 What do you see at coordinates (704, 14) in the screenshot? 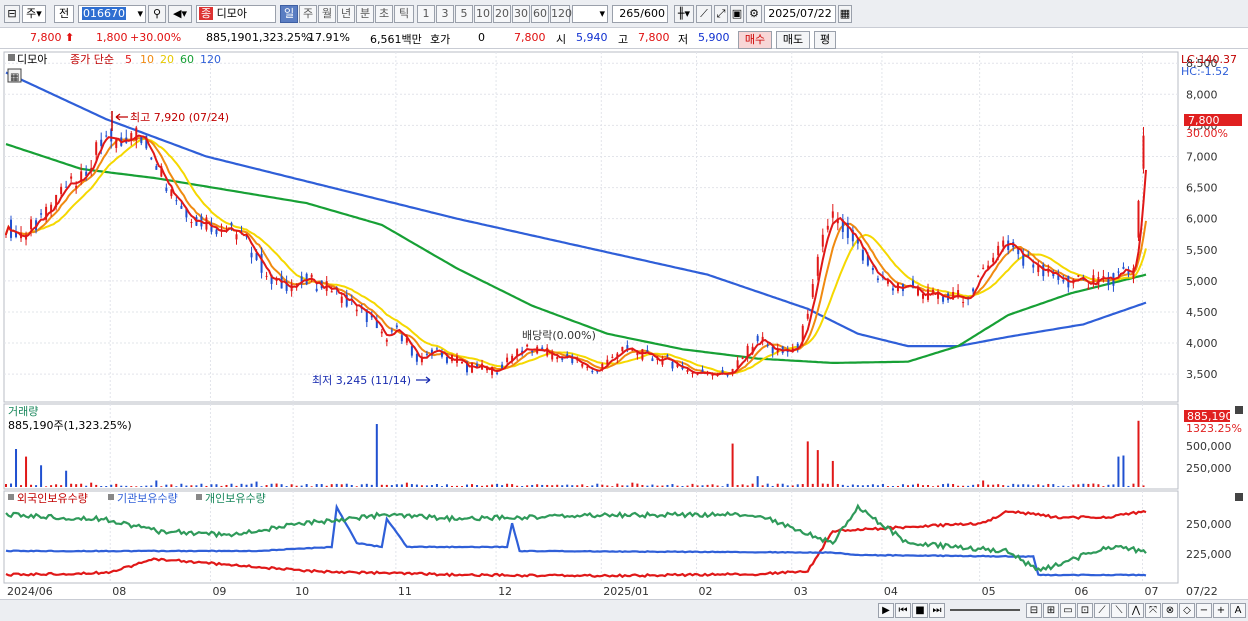
I see `draw-tool-icon: ⟋` at bounding box center [704, 14].